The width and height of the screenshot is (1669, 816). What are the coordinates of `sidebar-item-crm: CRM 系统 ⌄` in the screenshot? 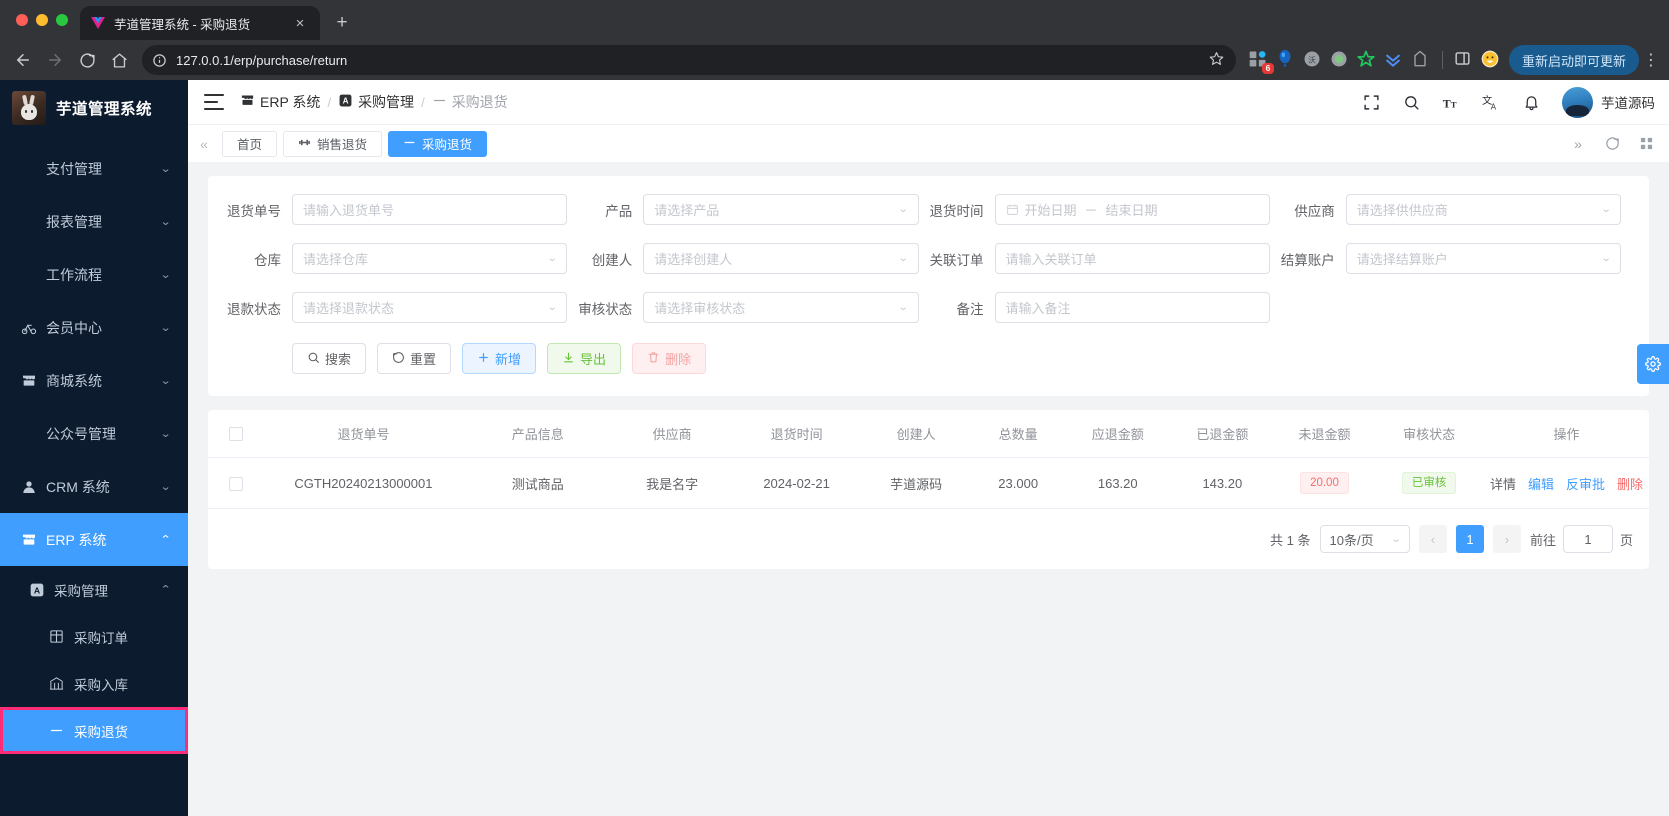 It's located at (94, 486).